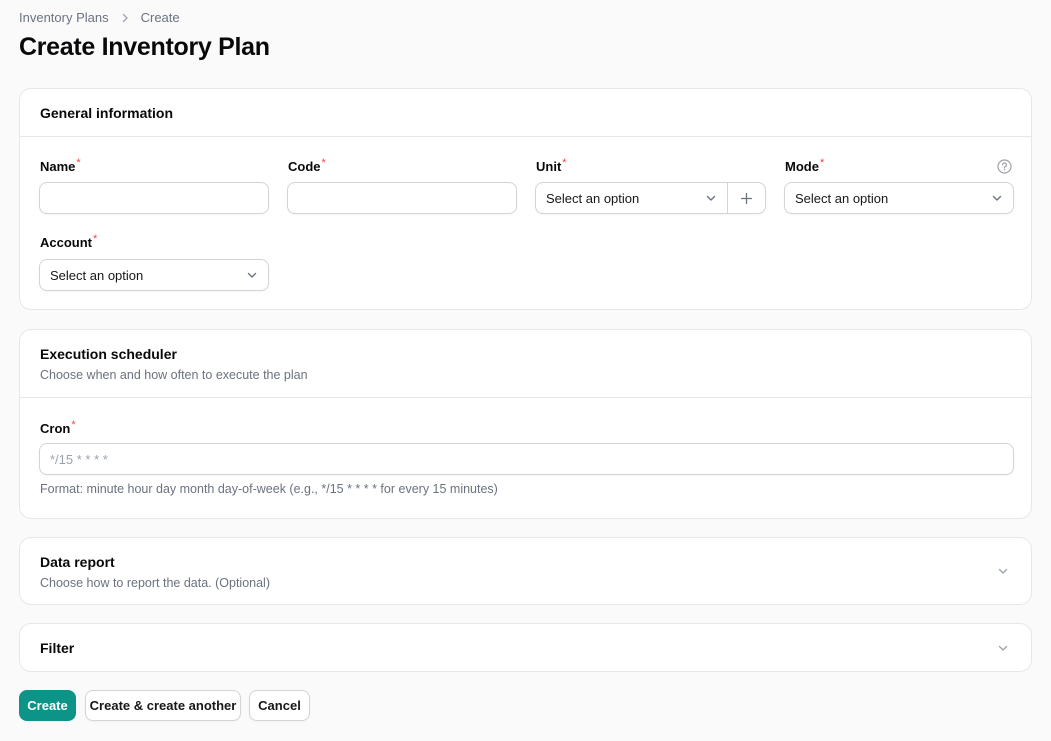 The width and height of the screenshot is (1051, 741). What do you see at coordinates (402, 198) in the screenshot?
I see `code-input` at bounding box center [402, 198].